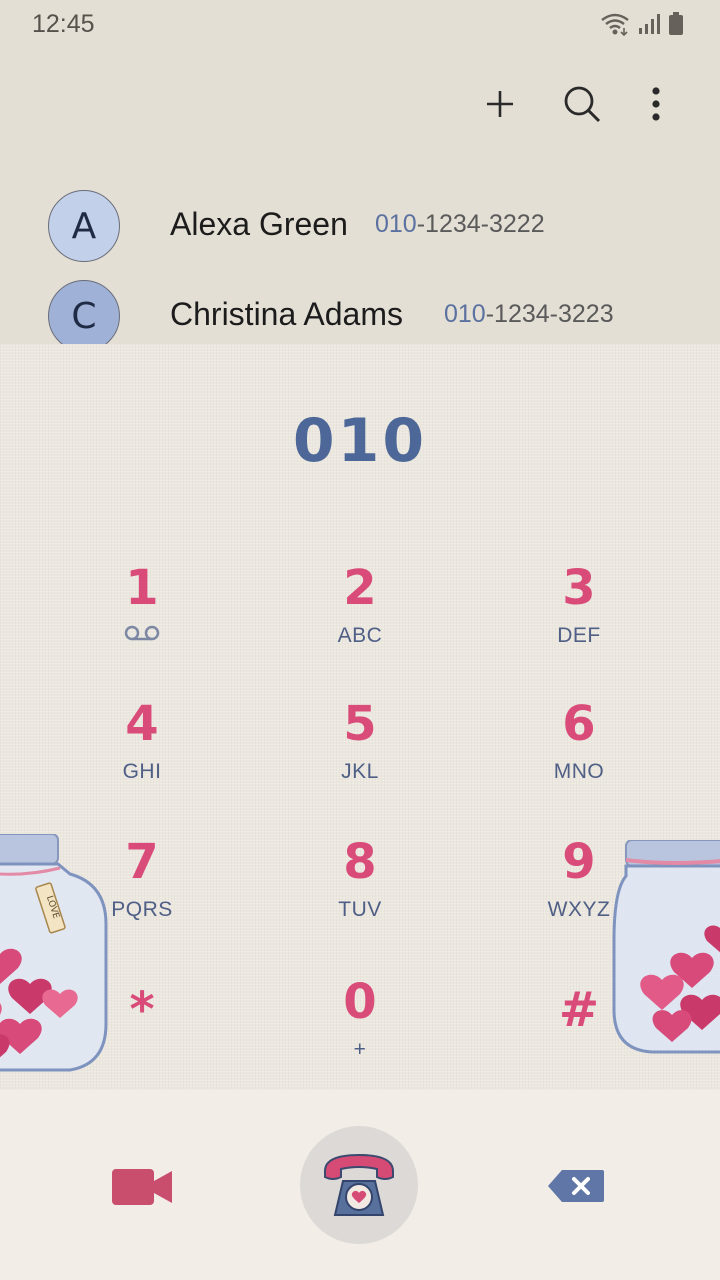 The height and width of the screenshot is (1280, 720). Describe the element at coordinates (84, 312) in the screenshot. I see `avatar: C` at that location.